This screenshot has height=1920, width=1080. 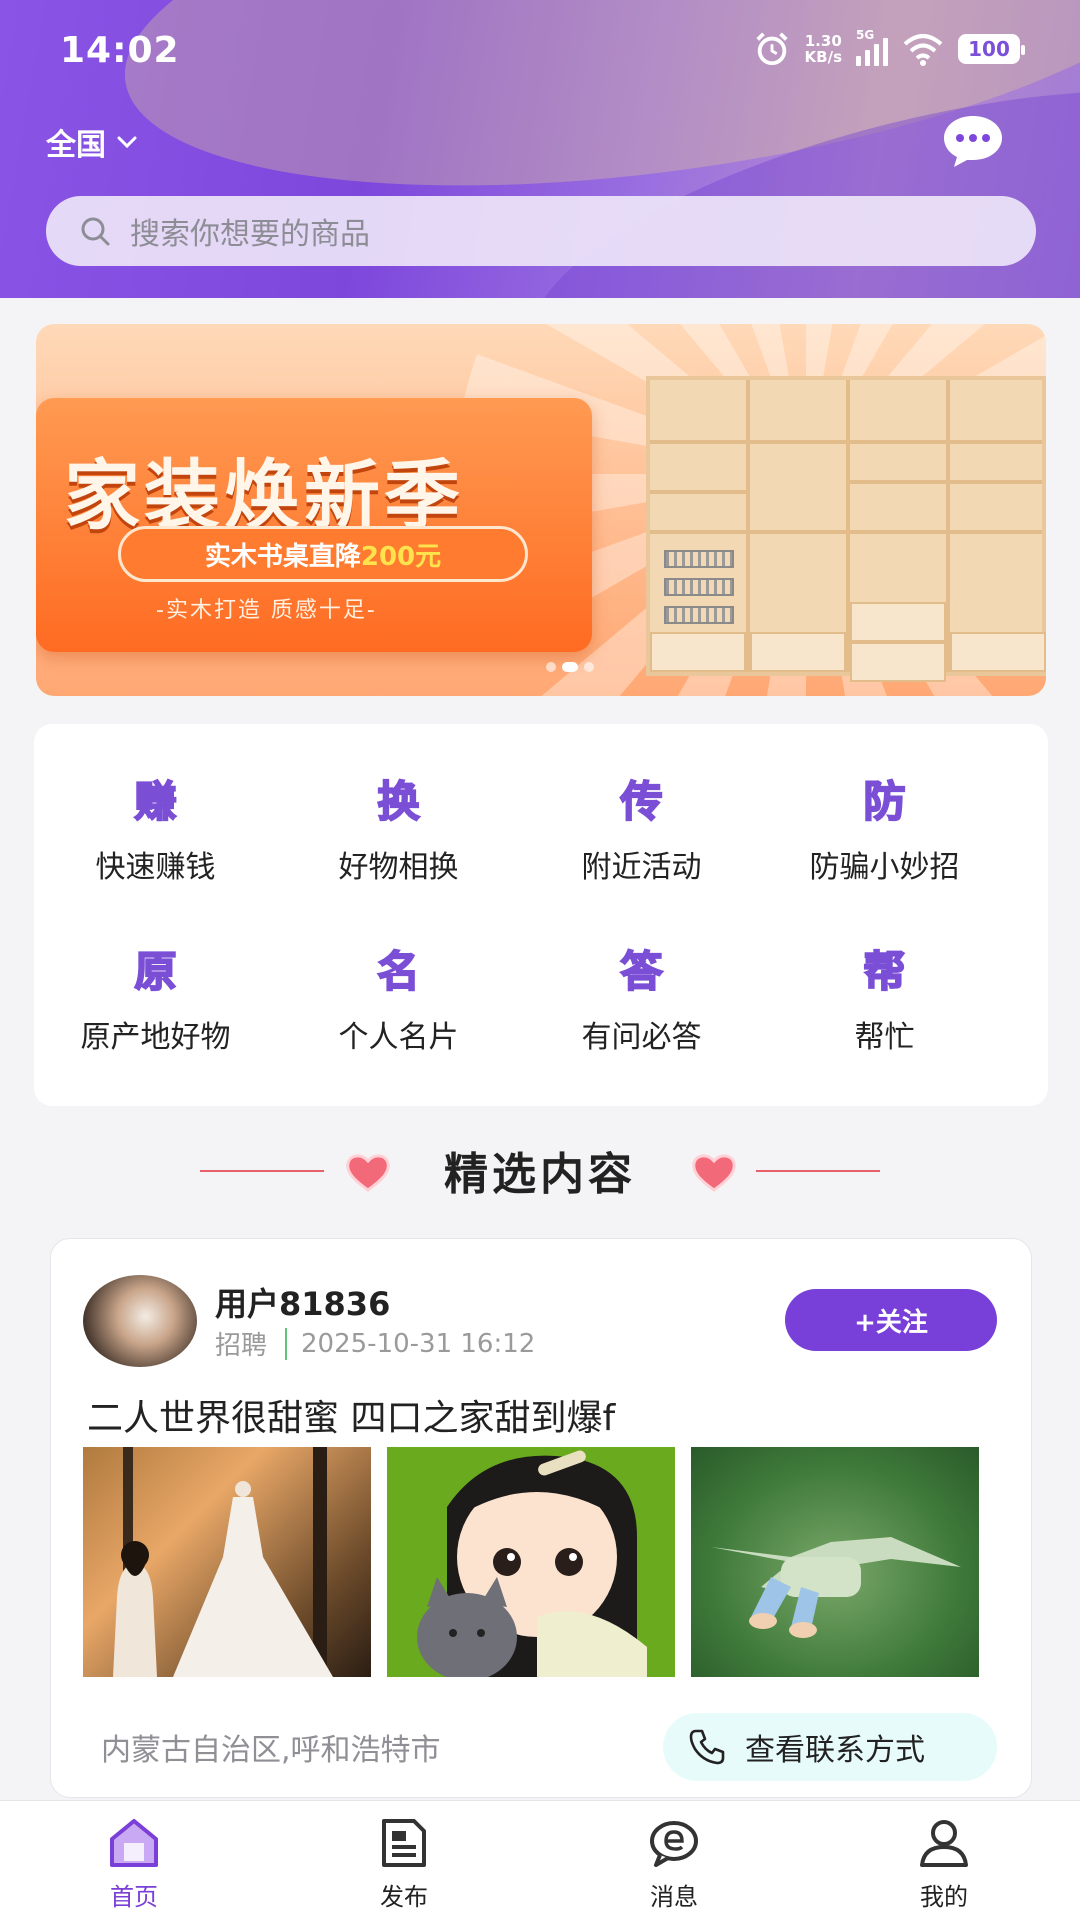 I want to click on carousel-dots, so click(x=570, y=667).